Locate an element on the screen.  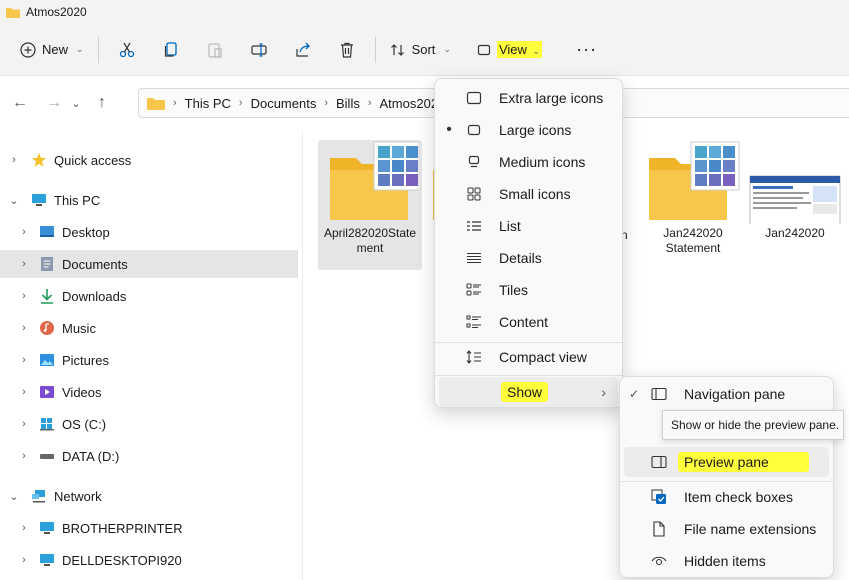
sidebar-item-data-d: › DATA (D:) is located at coordinates (149, 456).